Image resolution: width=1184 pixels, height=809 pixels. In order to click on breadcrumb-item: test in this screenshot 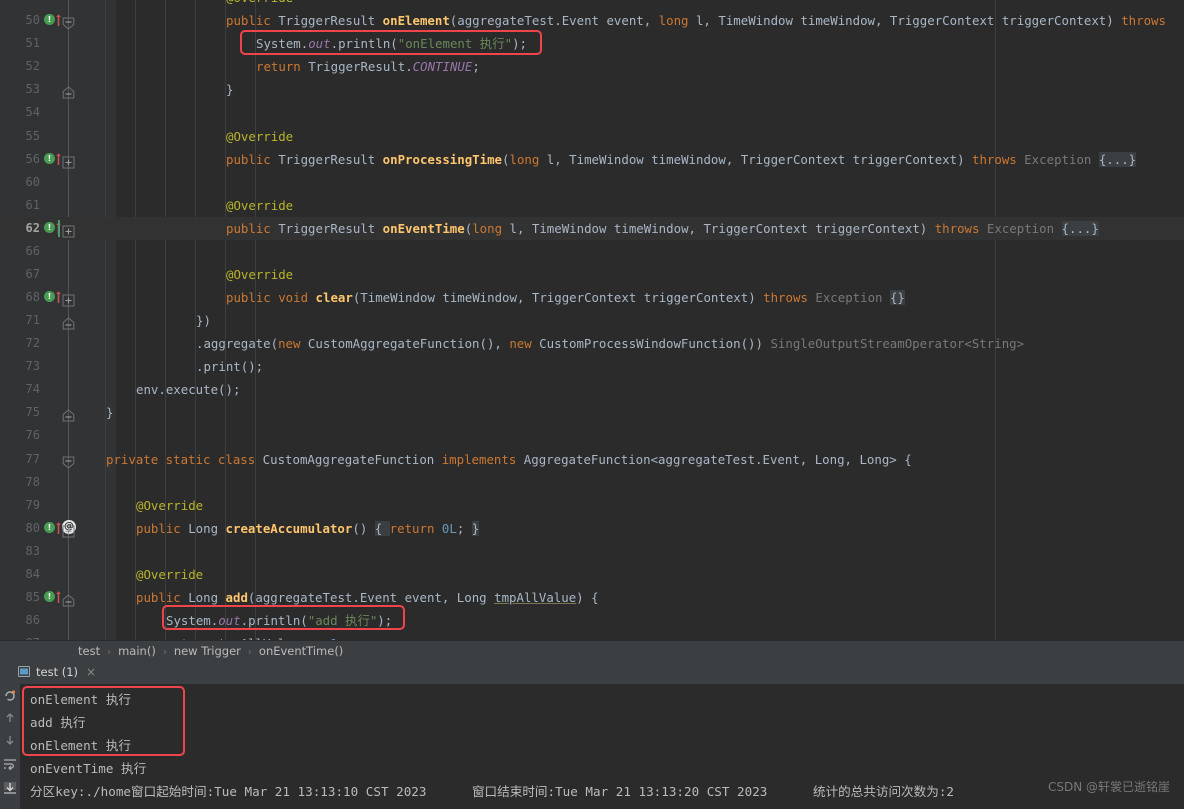, I will do `click(89, 651)`.